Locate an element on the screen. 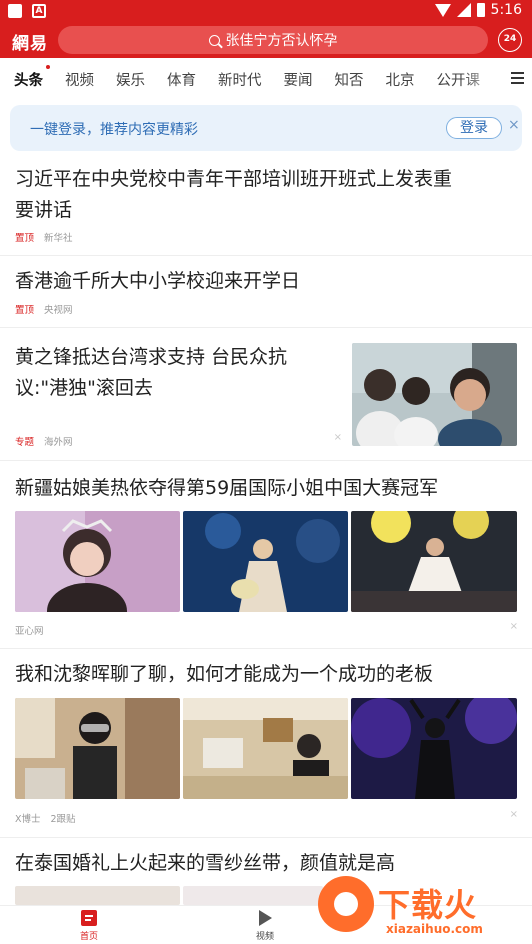 The image size is (532, 944). news-item: 香港逾千所大中小学校迎来开学日 置顶 央视网 is located at coordinates (266, 292).